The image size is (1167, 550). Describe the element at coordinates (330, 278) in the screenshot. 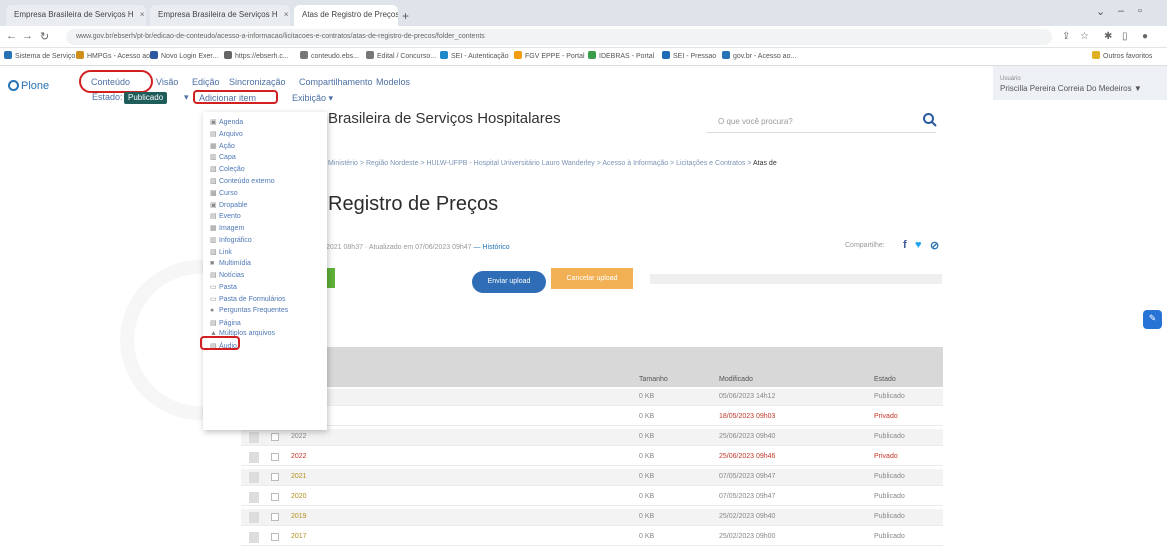

I see `add-file-button` at that location.